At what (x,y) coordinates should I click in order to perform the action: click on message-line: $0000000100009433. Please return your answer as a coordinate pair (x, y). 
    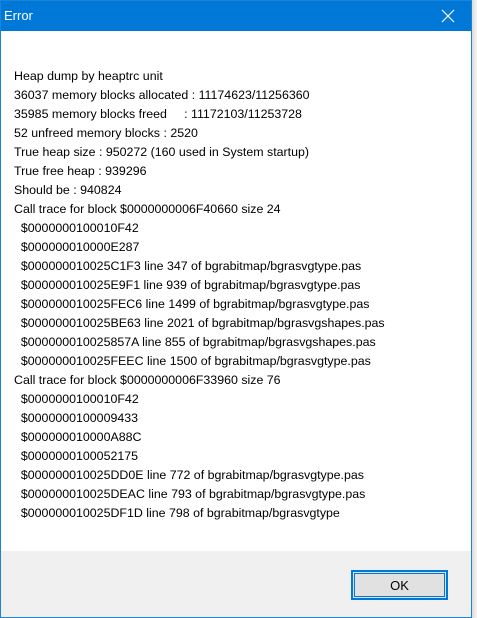
    Looking at the image, I should click on (76, 418).